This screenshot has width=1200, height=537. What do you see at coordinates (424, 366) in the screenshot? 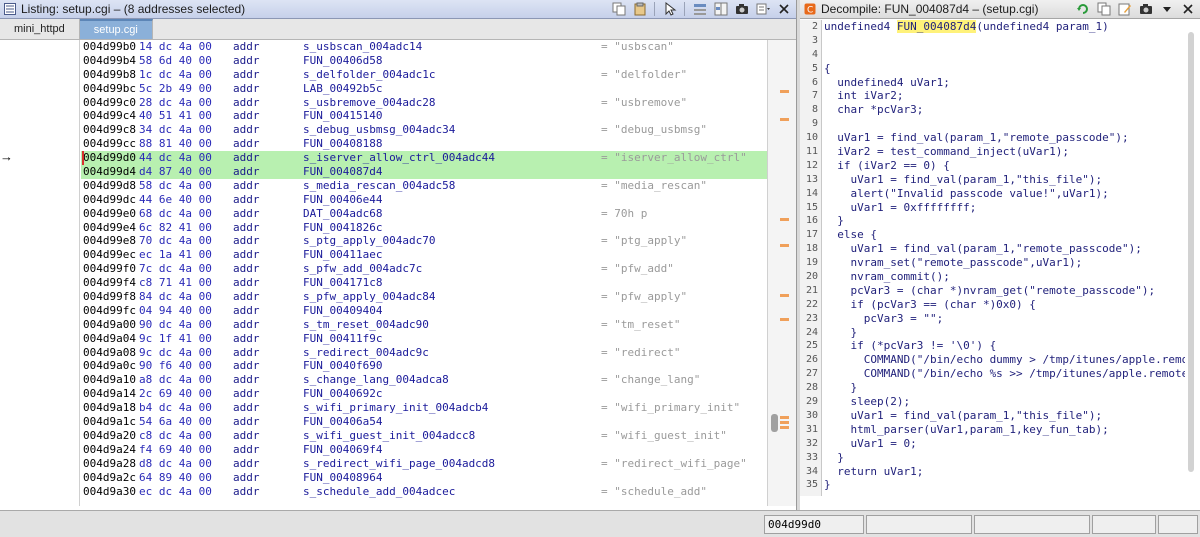
I see `listing-row: 004d9a0c 90 f6 40 00 addr FUN_0040f690` at bounding box center [424, 366].